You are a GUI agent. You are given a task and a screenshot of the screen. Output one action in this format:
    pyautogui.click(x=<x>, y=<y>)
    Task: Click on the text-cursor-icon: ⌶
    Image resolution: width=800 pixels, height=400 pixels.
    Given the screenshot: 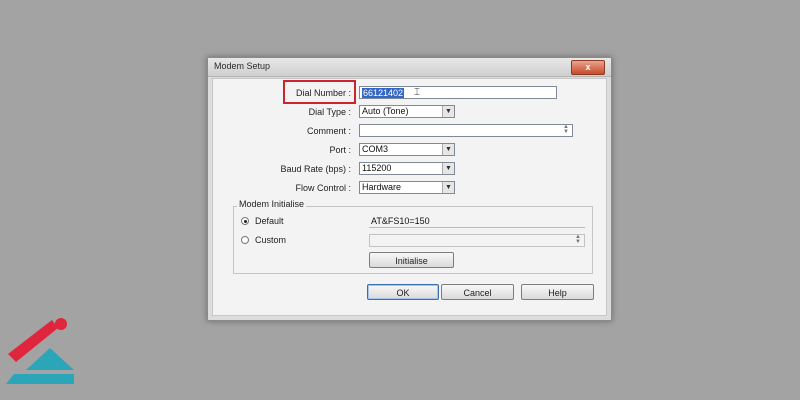 What is the action you would take?
    pyautogui.click(x=417, y=92)
    